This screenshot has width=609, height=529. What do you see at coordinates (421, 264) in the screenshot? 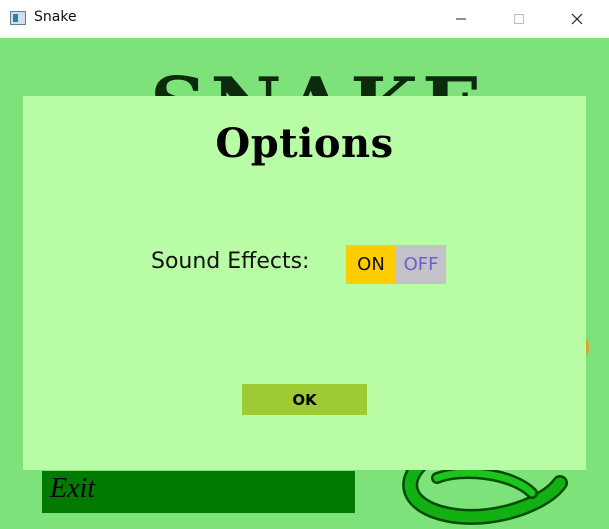
I see `sound-off-button: OFF` at bounding box center [421, 264].